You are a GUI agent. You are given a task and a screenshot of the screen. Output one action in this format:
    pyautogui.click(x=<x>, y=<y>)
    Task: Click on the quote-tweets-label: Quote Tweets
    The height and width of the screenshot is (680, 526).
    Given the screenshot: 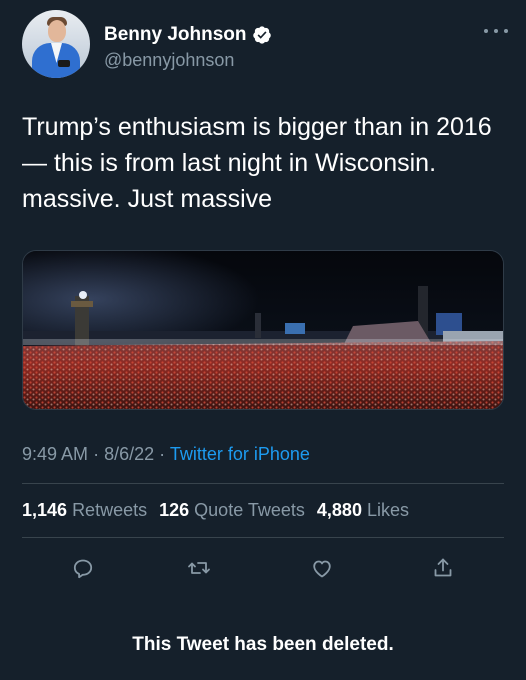 What is the action you would take?
    pyautogui.click(x=249, y=510)
    